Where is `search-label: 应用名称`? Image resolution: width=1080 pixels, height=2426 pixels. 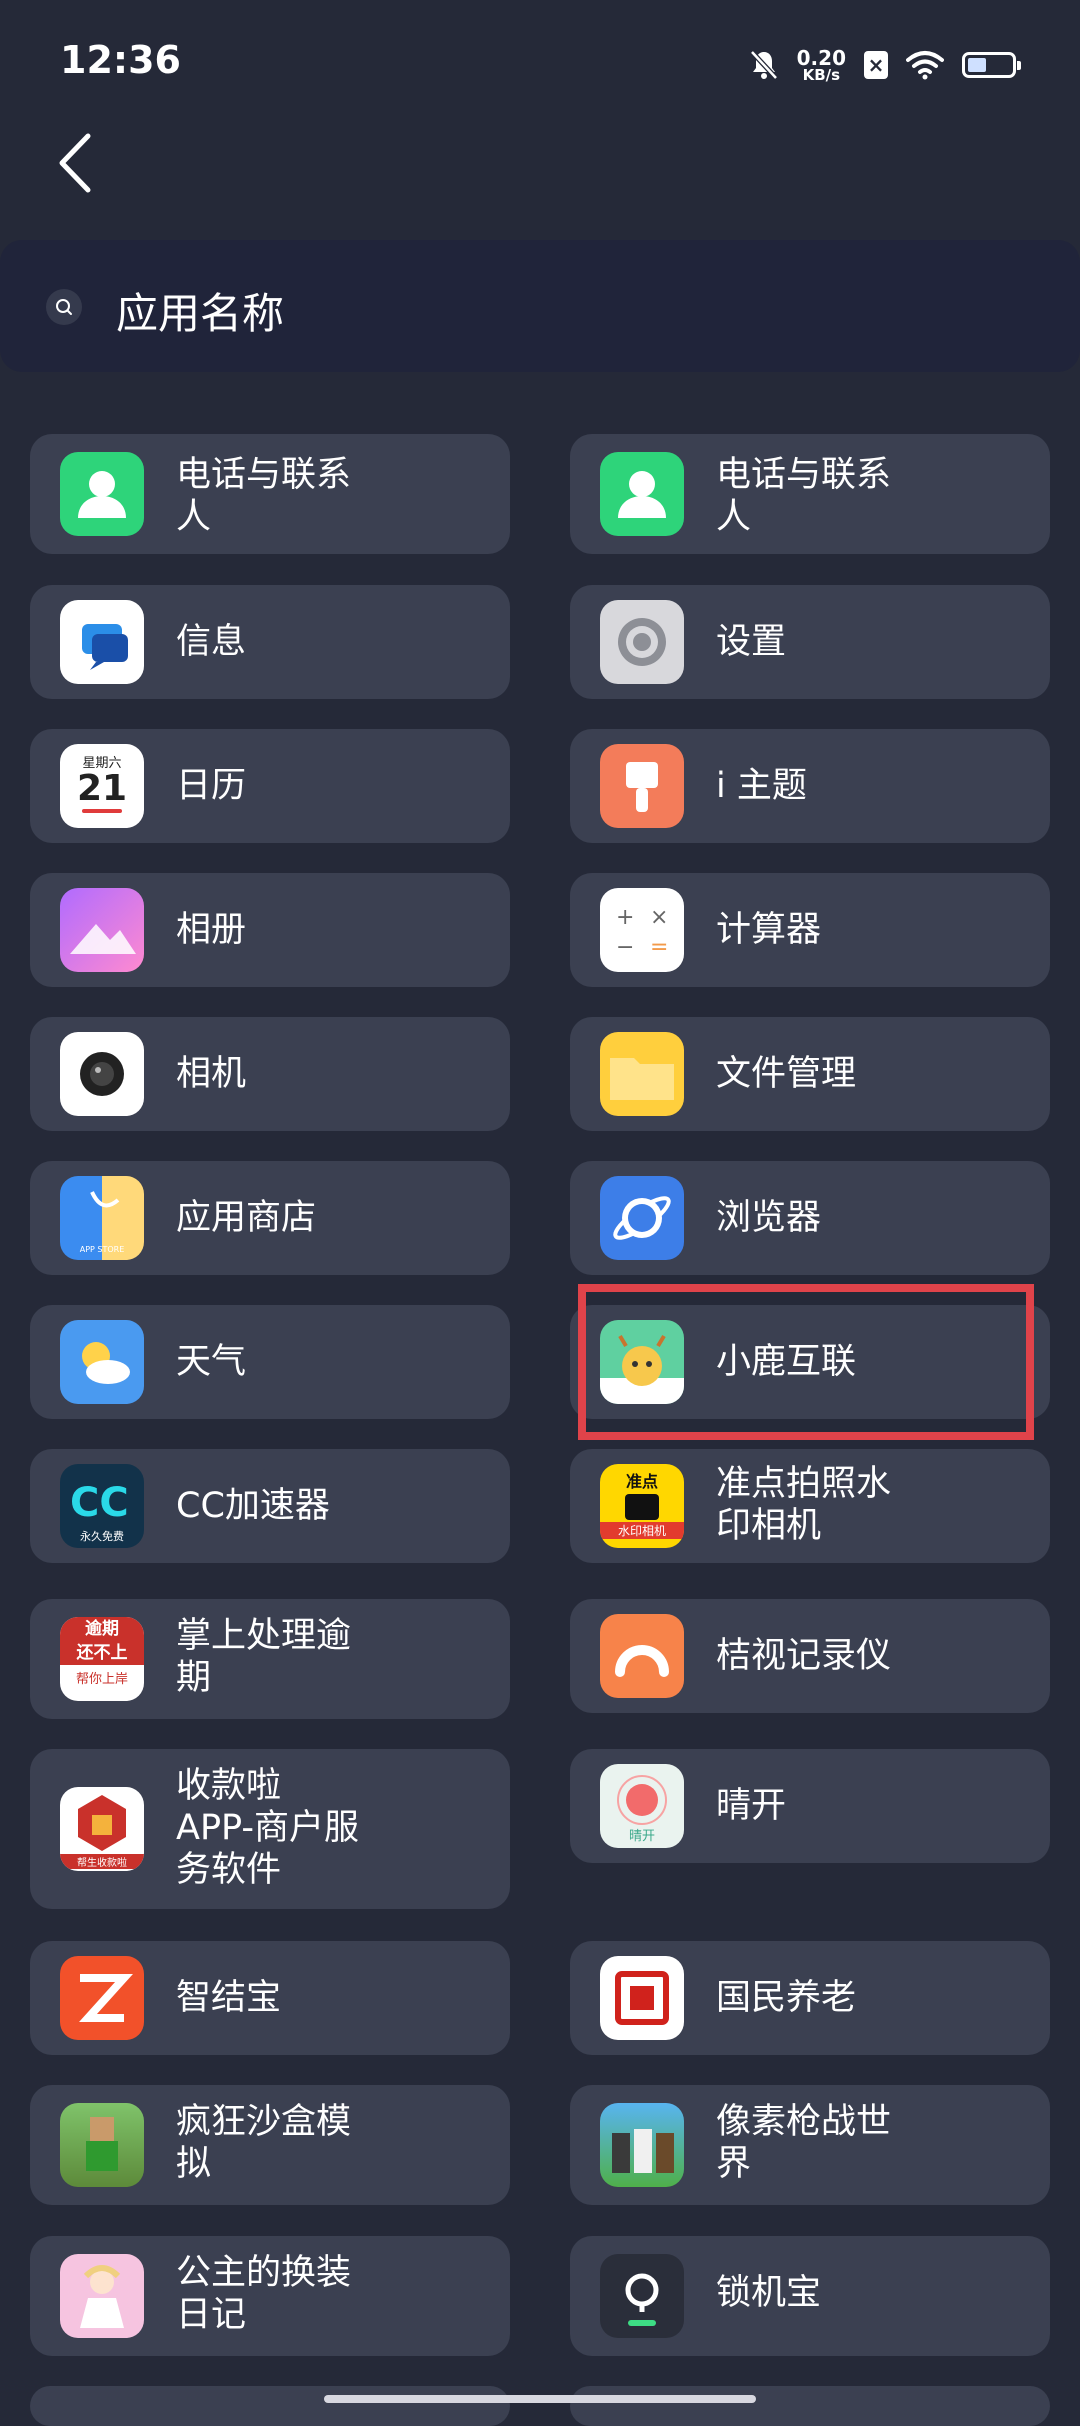
search-label: 应用名称 is located at coordinates (200, 313).